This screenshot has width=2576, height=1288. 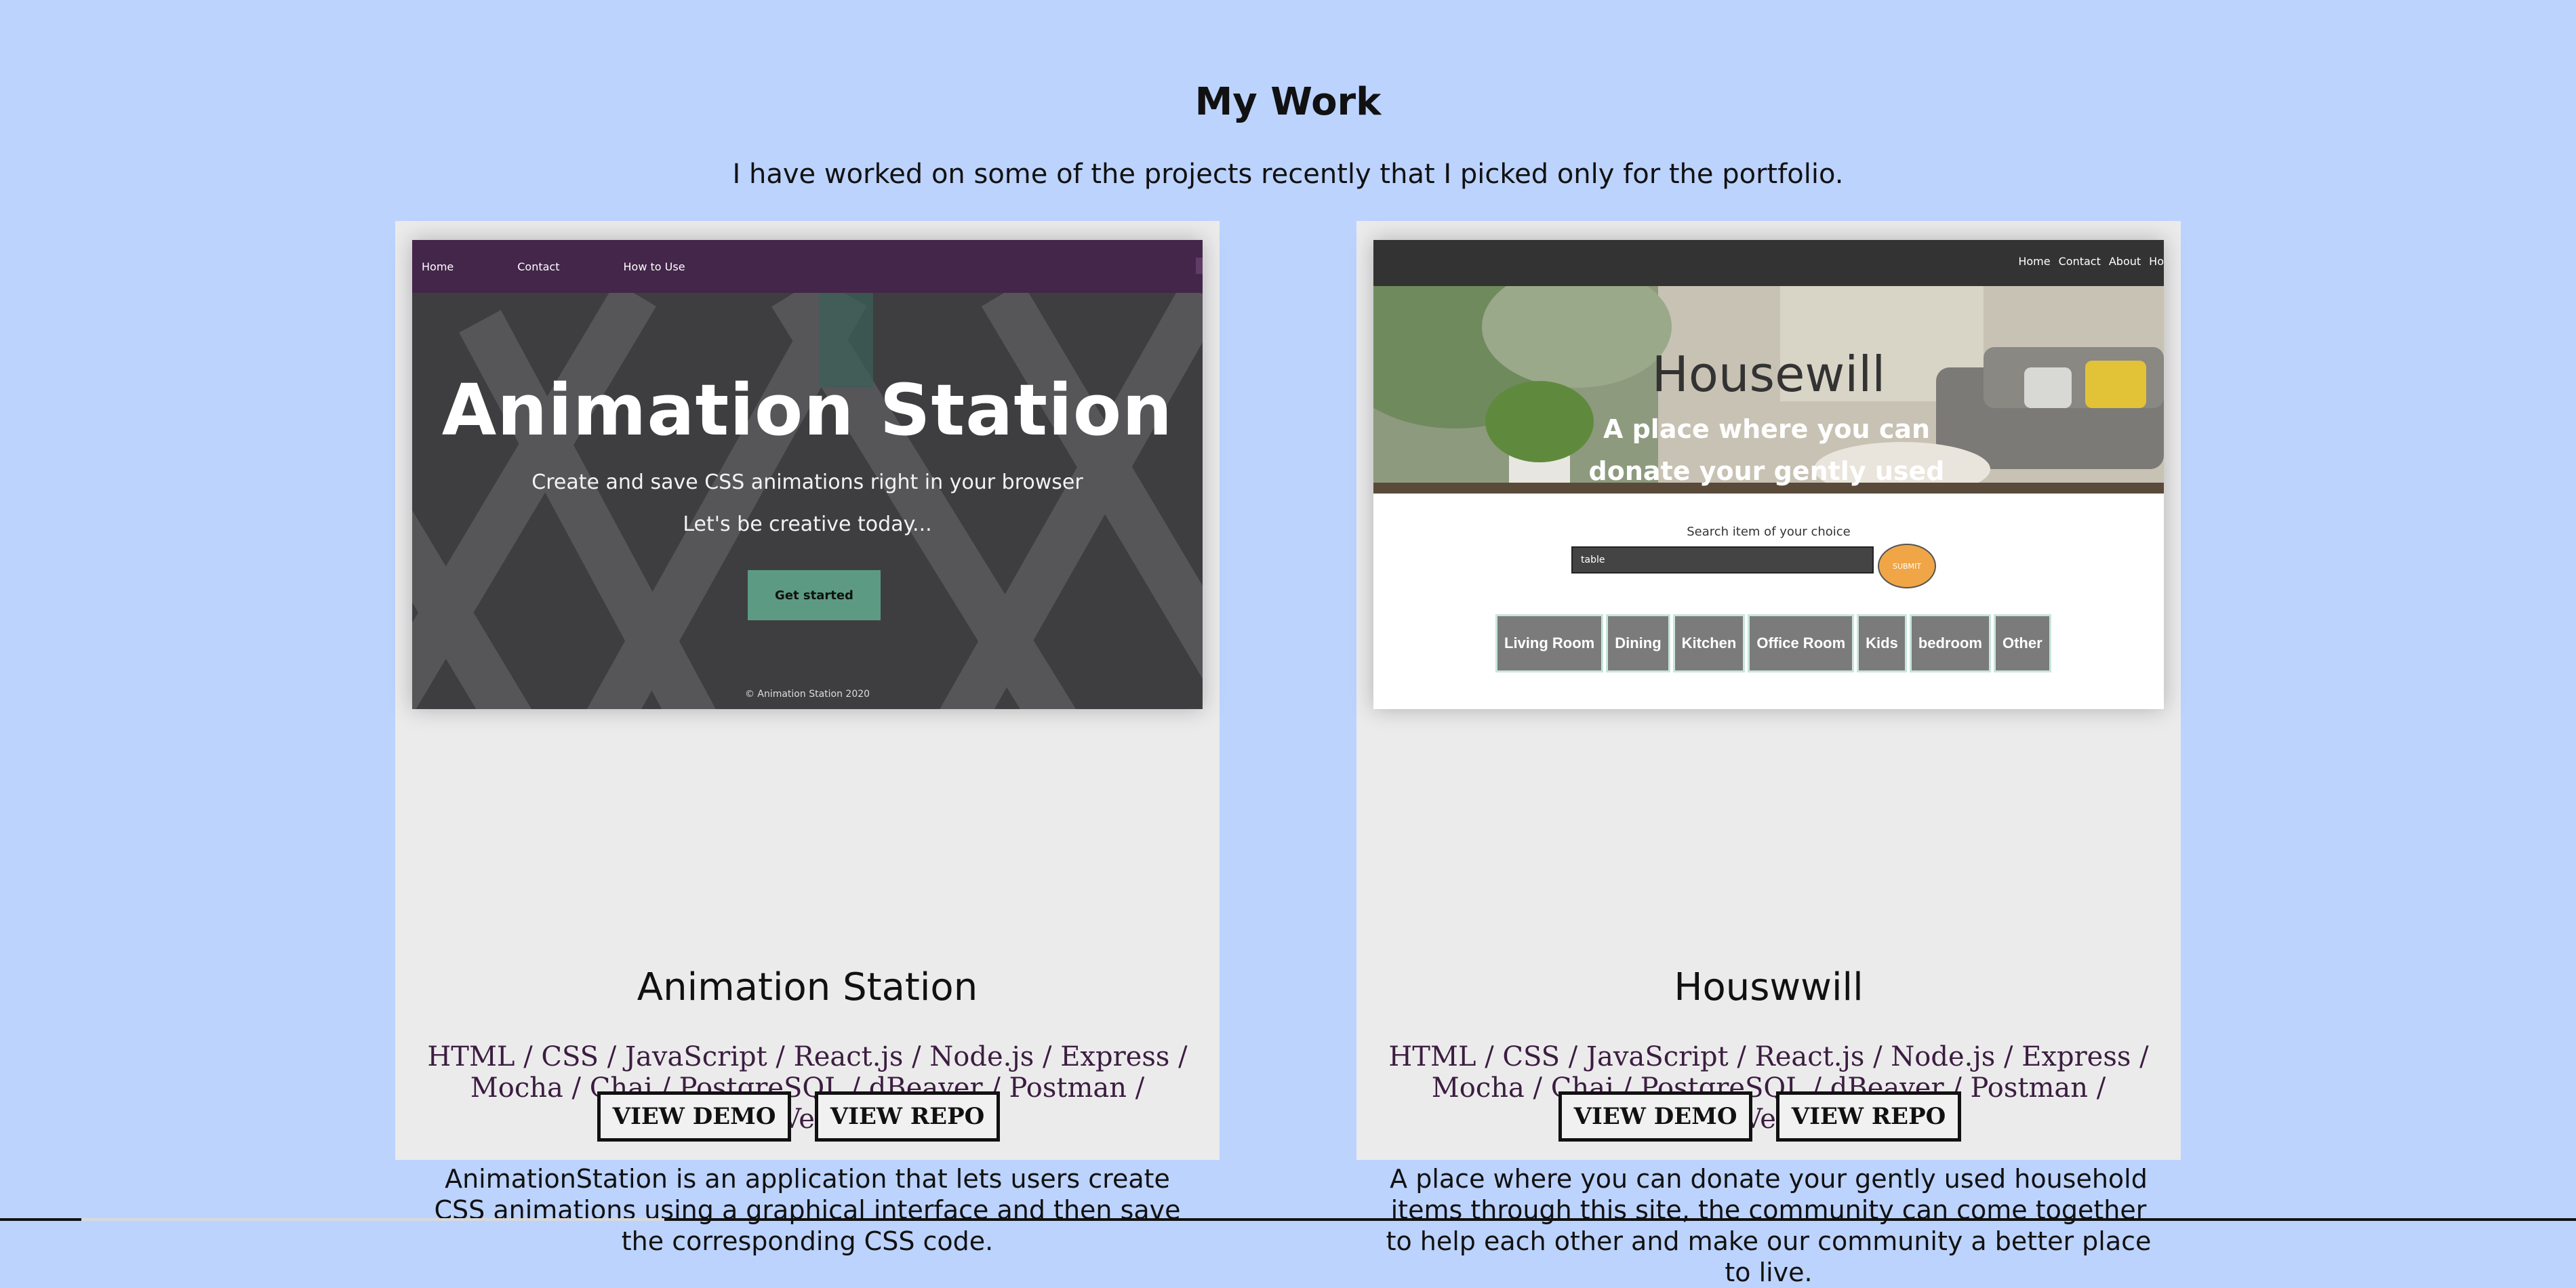 I want to click on scrollbar-thumb, so click(x=372, y=1219).